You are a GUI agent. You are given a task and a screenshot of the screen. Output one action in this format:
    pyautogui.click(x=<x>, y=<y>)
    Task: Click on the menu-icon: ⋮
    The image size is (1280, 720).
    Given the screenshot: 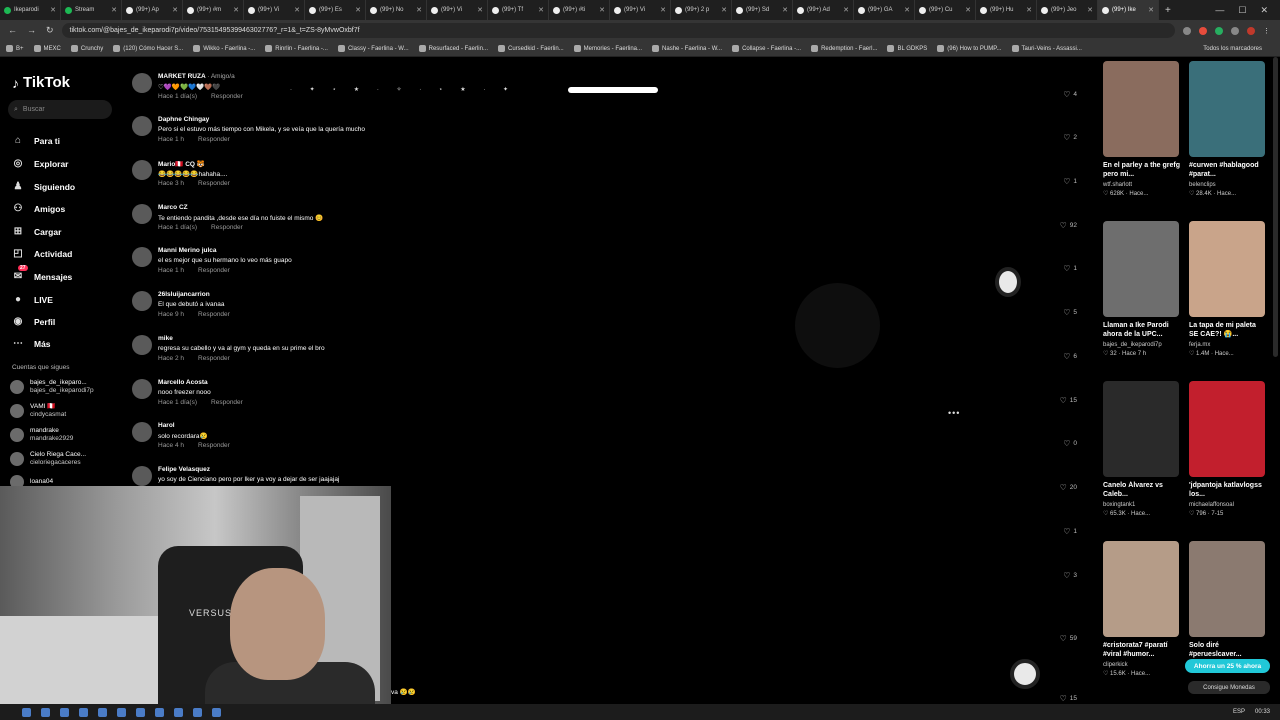 What is the action you would take?
    pyautogui.click(x=1266, y=31)
    